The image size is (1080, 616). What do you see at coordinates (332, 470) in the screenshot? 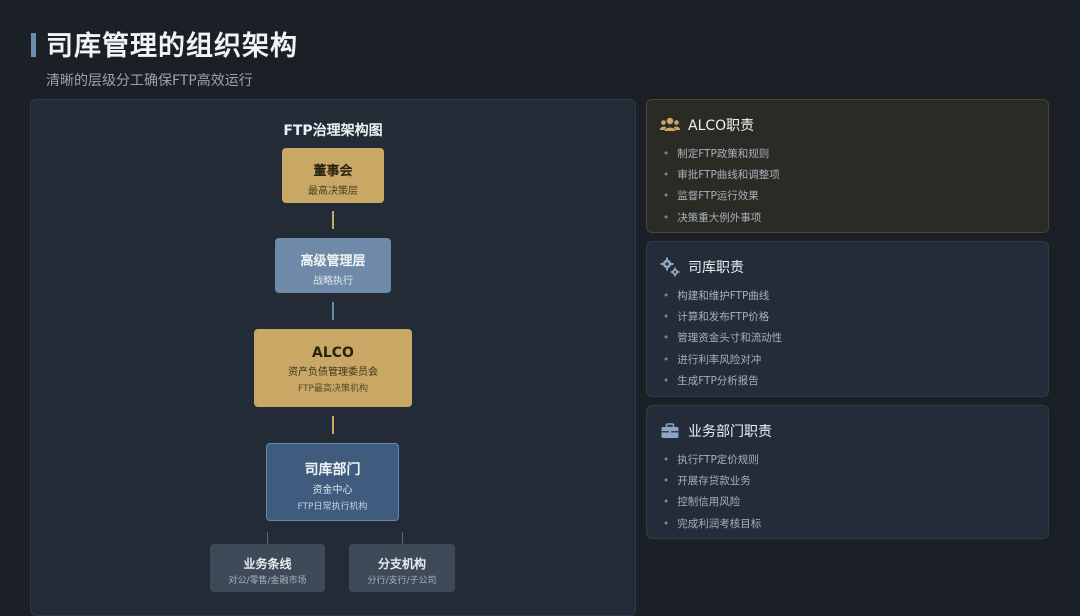
I see `node-treasury-title: 司库部门` at bounding box center [332, 470].